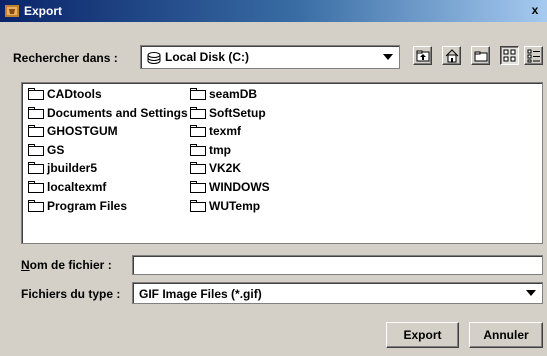 The height and width of the screenshot is (356, 547). Describe the element at coordinates (270, 57) in the screenshot. I see `look-in-combo: Local Disk (C:)` at that location.